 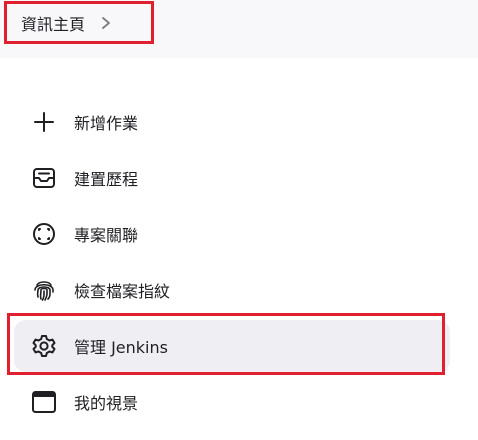 I want to click on sidebar-item-label: 建置歷程, so click(x=106, y=179).